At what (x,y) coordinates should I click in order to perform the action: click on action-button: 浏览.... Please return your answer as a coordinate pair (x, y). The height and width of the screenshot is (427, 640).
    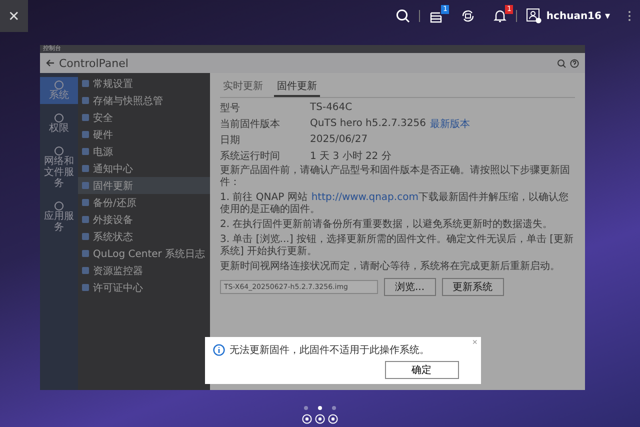
    Looking at the image, I should click on (410, 287).